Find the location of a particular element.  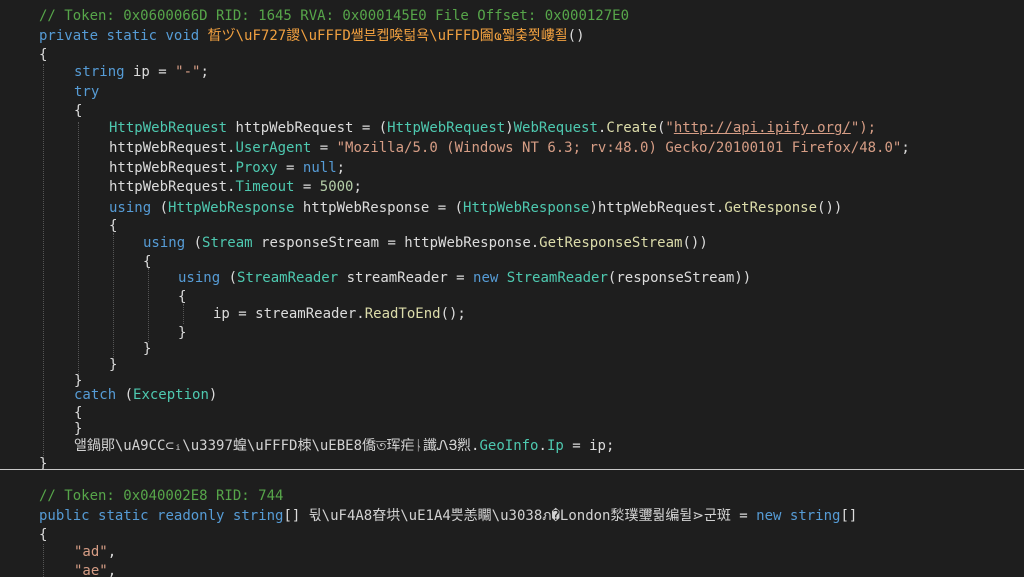

keyword: using is located at coordinates (199, 278).